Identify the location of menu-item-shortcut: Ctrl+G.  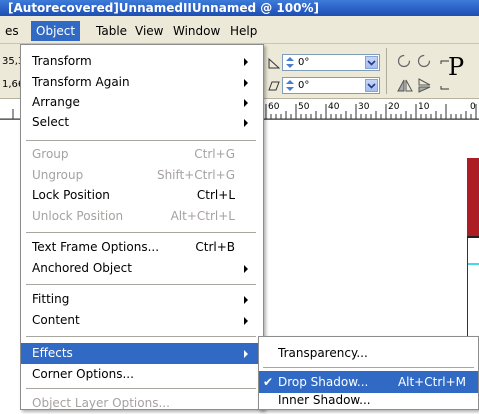
(214, 154).